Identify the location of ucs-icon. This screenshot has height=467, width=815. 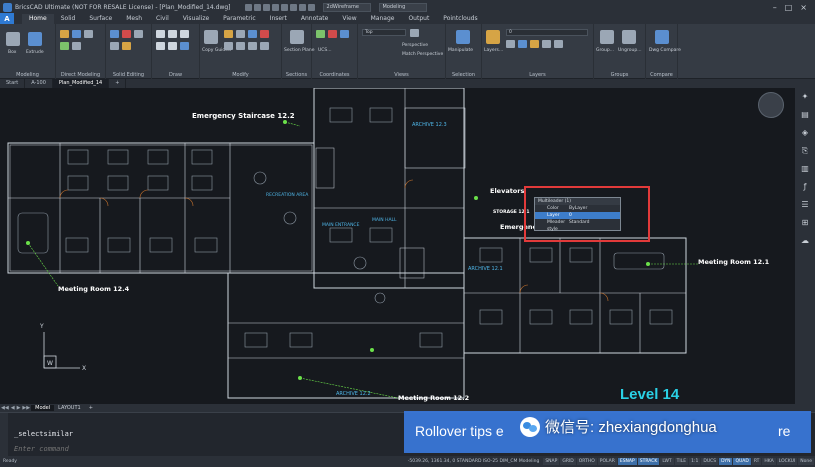
(320, 34).